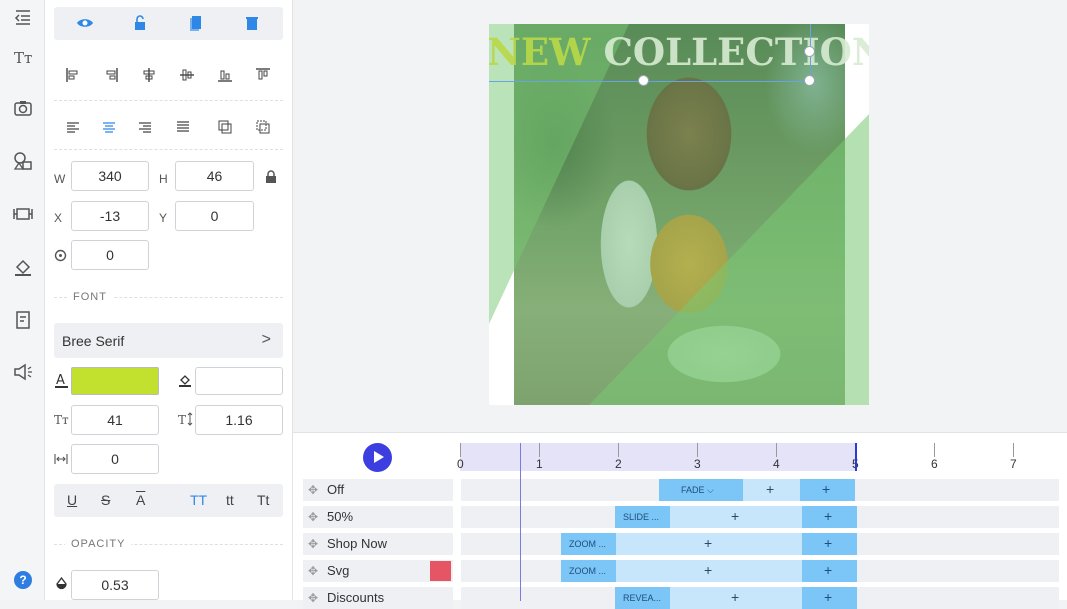 Image resolution: width=1067 pixels, height=609 pixels. I want to click on titlecase-button: Tt, so click(263, 500).